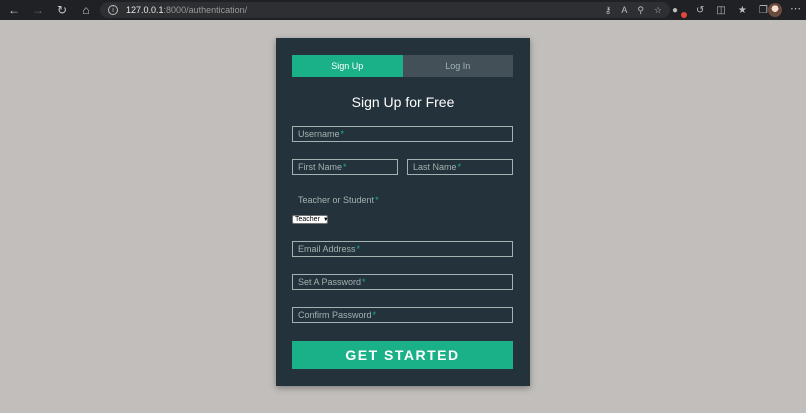  Describe the element at coordinates (319, 134) in the screenshot. I see `username-placeholder: Username` at that location.